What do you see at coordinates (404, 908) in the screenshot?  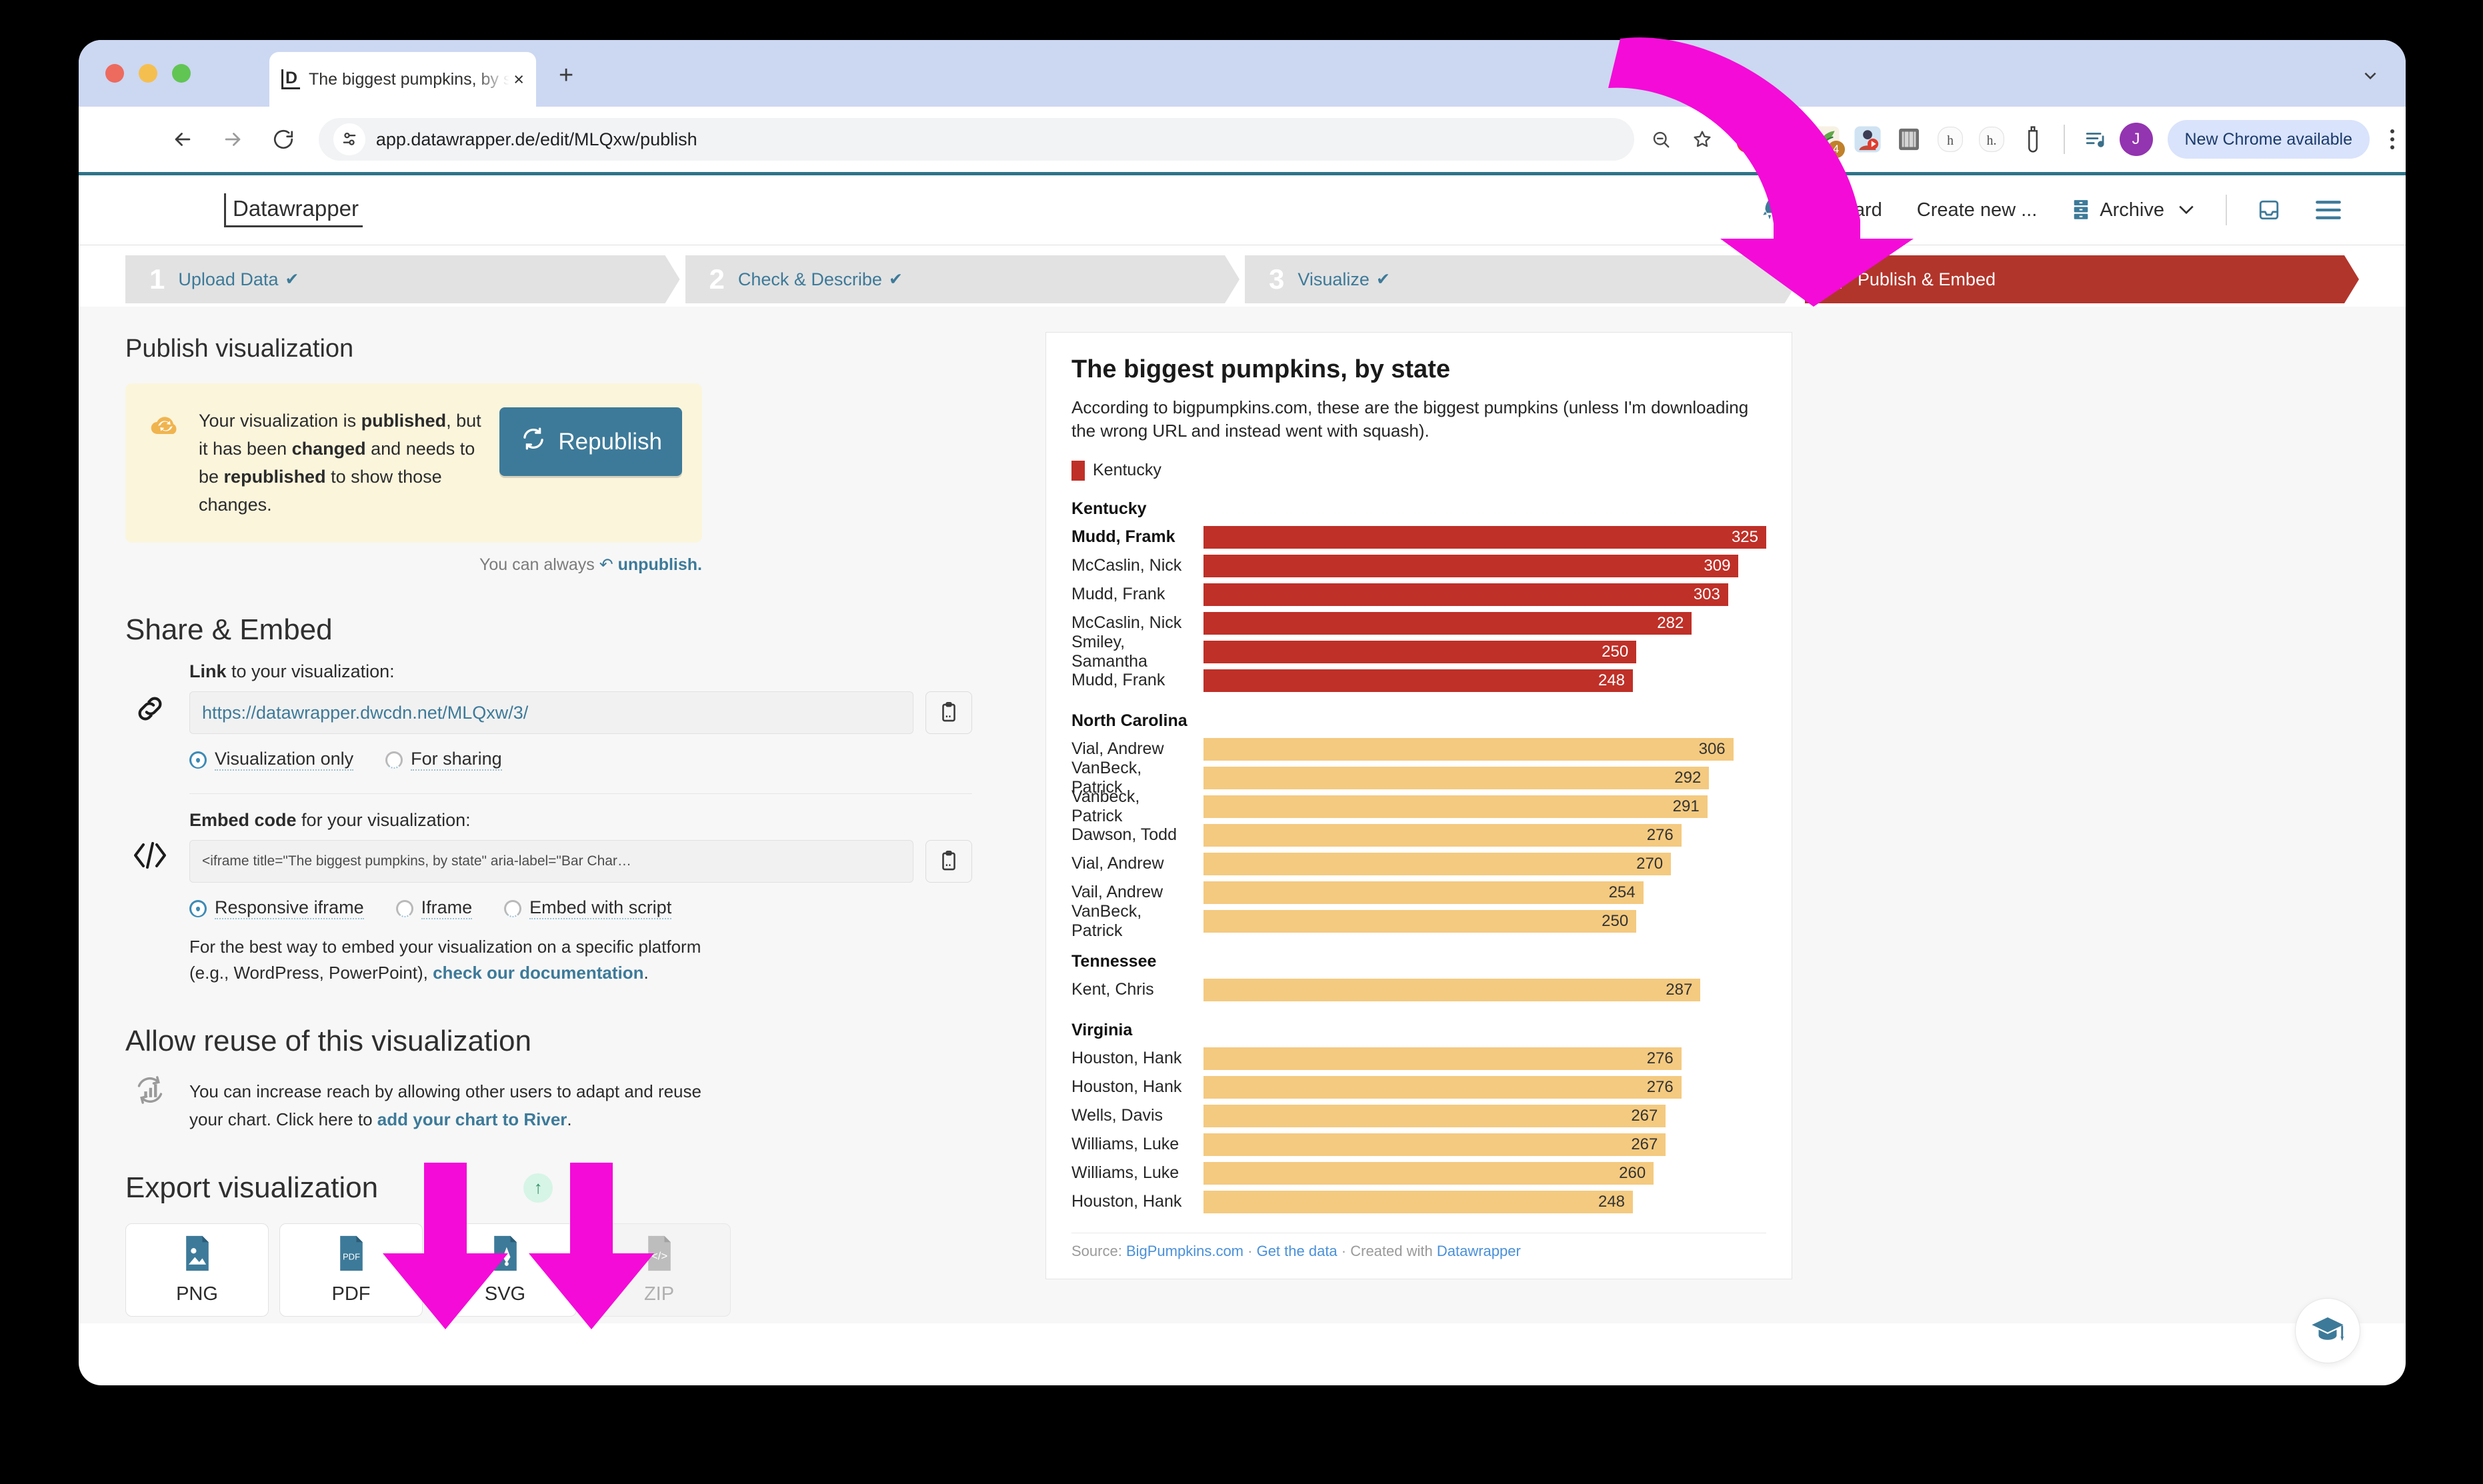 I see `radio-iframe` at bounding box center [404, 908].